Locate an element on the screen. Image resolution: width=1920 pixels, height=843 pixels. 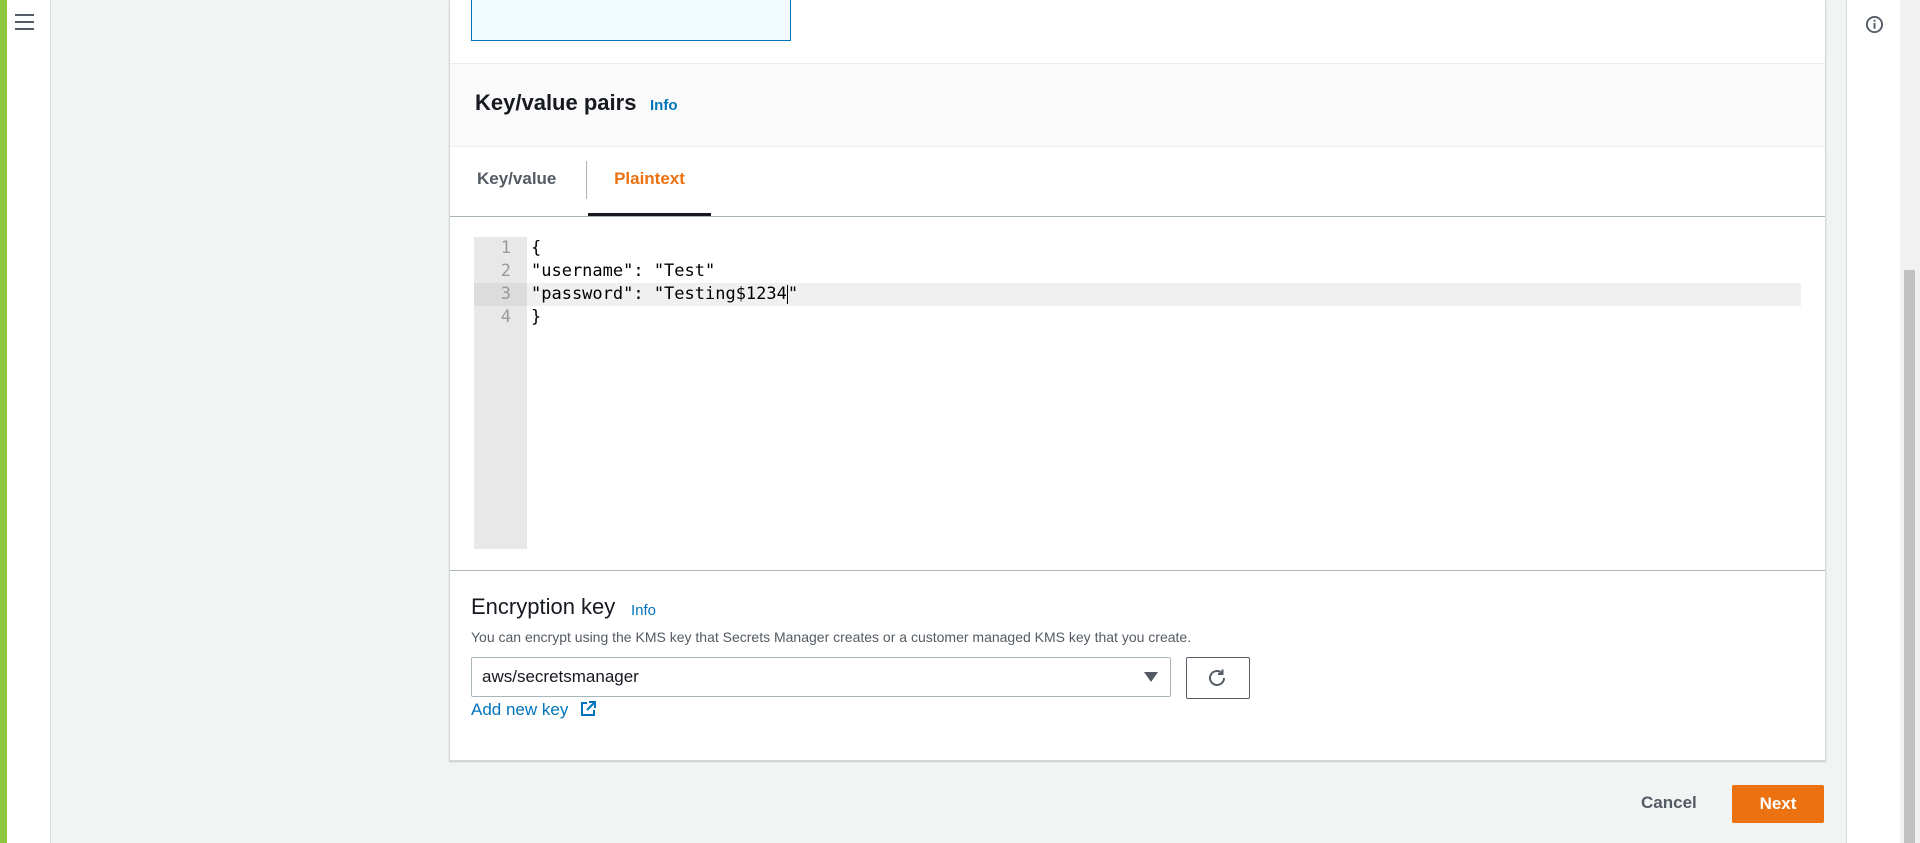
scrollbar-thumb is located at coordinates (1909, 556).